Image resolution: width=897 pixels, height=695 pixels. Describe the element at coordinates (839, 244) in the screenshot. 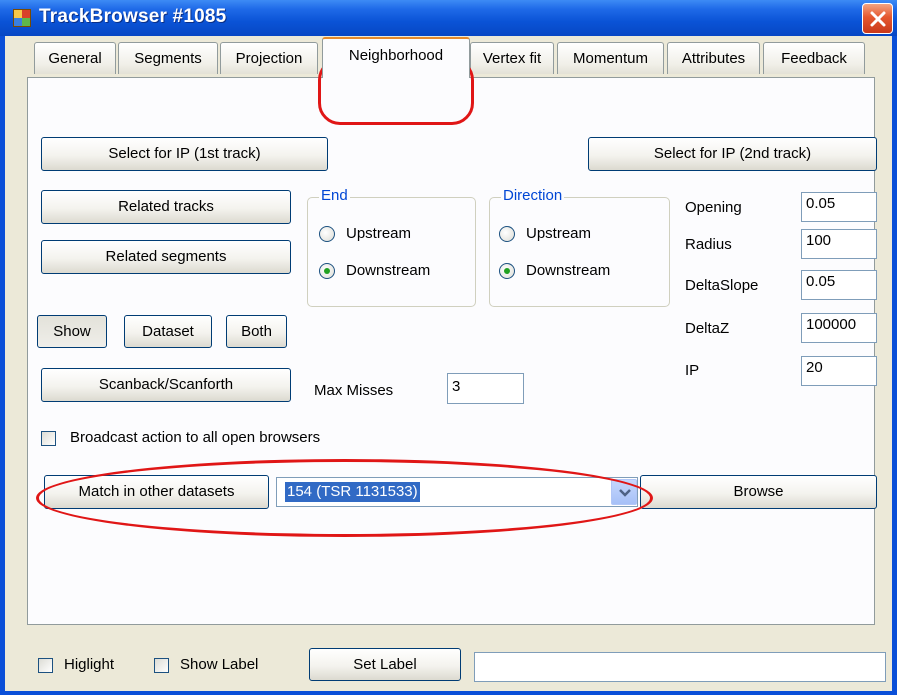

I see `radius-input: 100` at that location.